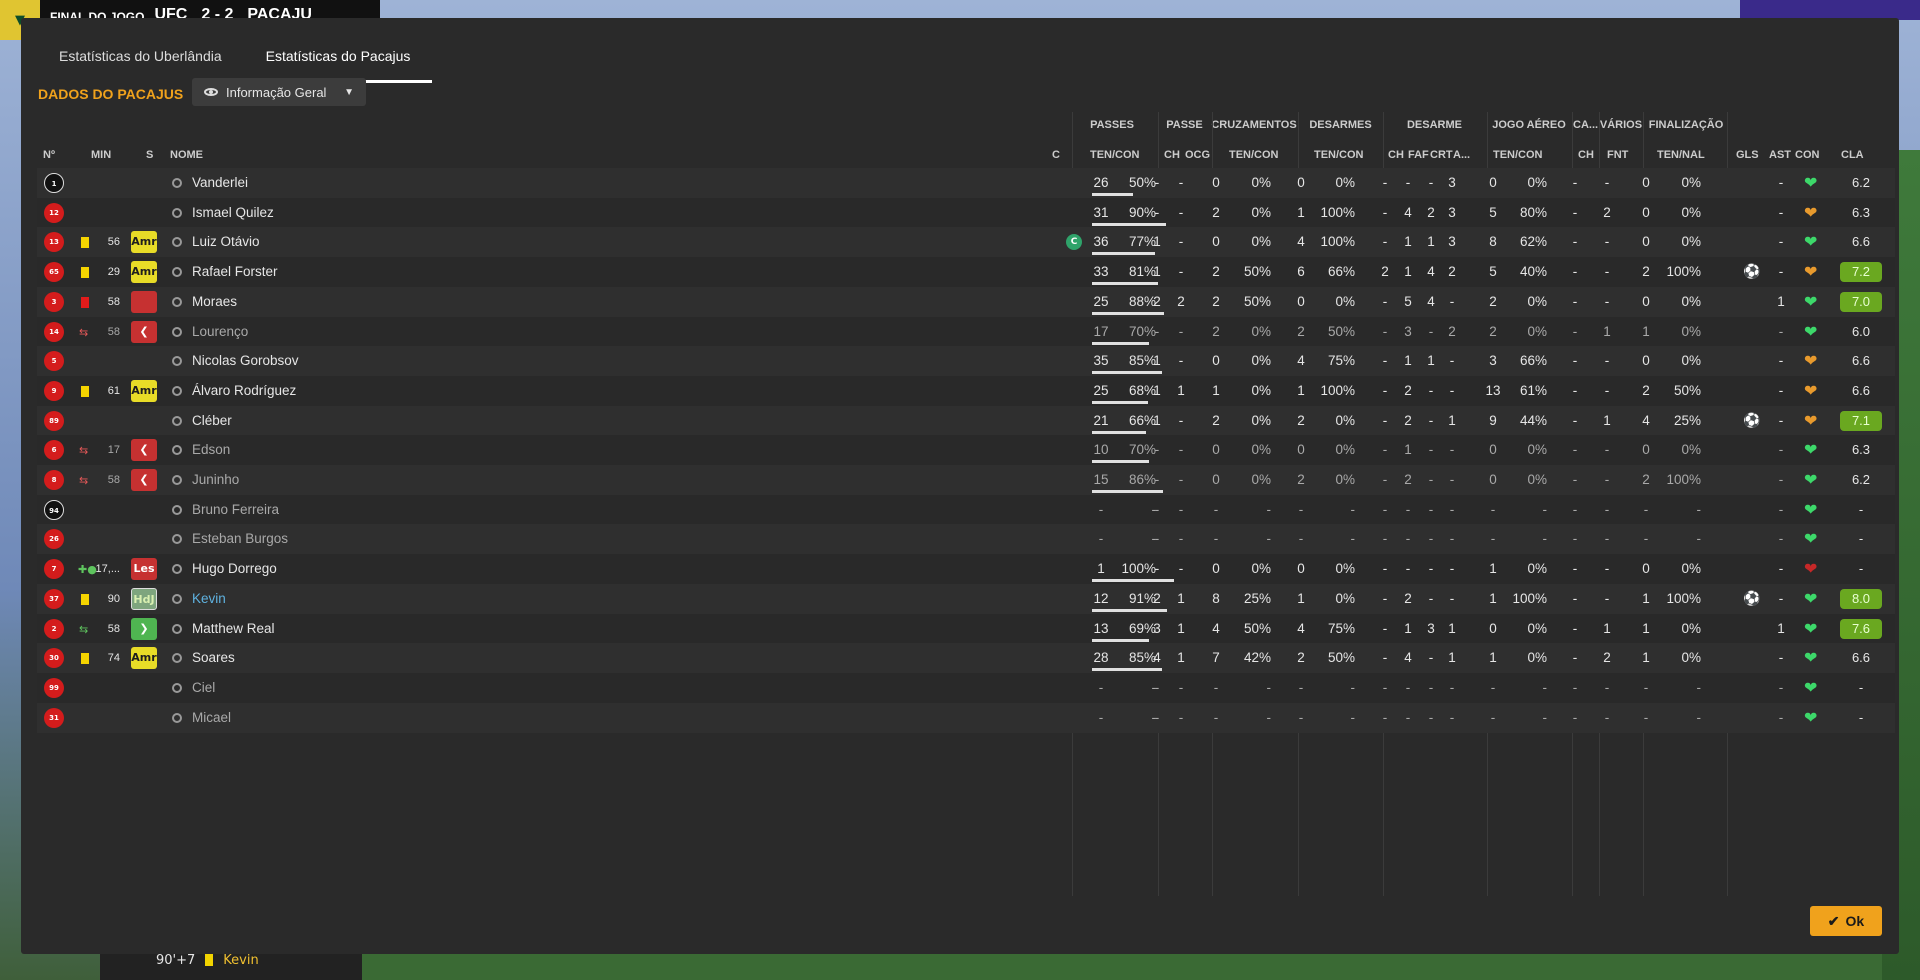 The image size is (1920, 980). What do you see at coordinates (1493, 598) in the screenshot?
I see `stat-at: 1` at bounding box center [1493, 598].